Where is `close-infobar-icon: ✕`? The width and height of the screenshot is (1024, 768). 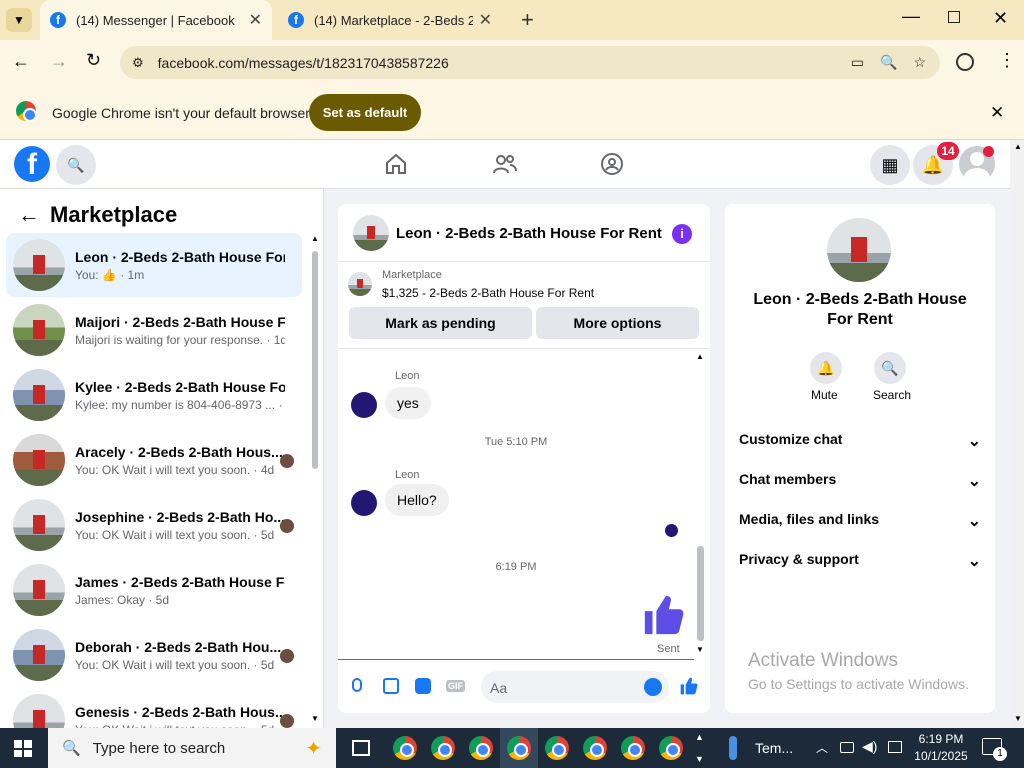 close-infobar-icon: ✕ is located at coordinates (997, 113).